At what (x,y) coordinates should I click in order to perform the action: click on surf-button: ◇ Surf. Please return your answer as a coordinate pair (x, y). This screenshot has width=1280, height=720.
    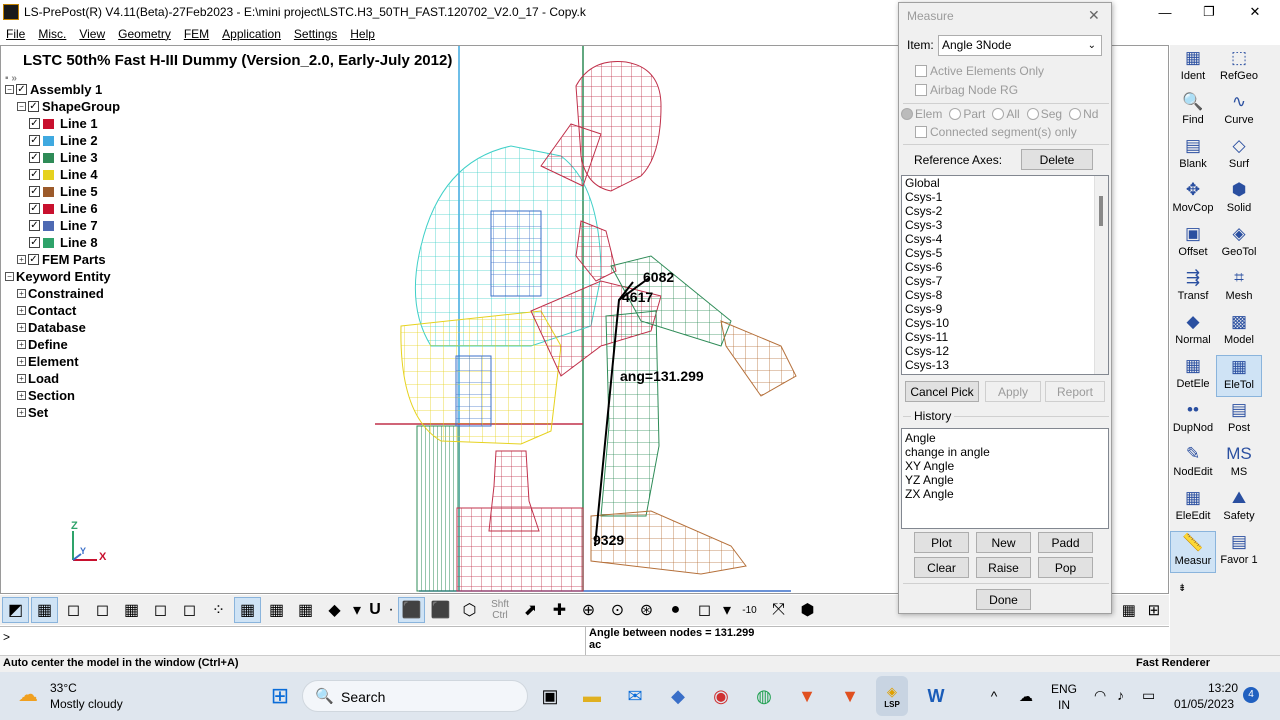
    Looking at the image, I should click on (1239, 156).